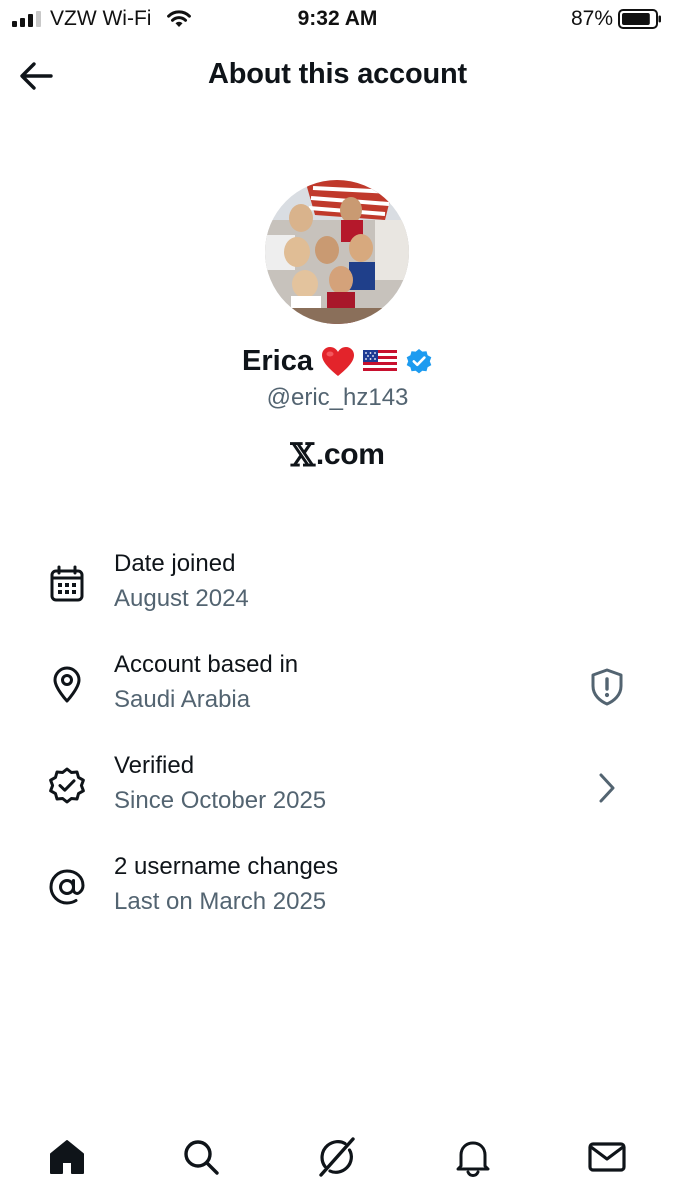  What do you see at coordinates (337, 691) in the screenshot?
I see `info-row-account-based-in: Account based in Saudi Arabia` at bounding box center [337, 691].